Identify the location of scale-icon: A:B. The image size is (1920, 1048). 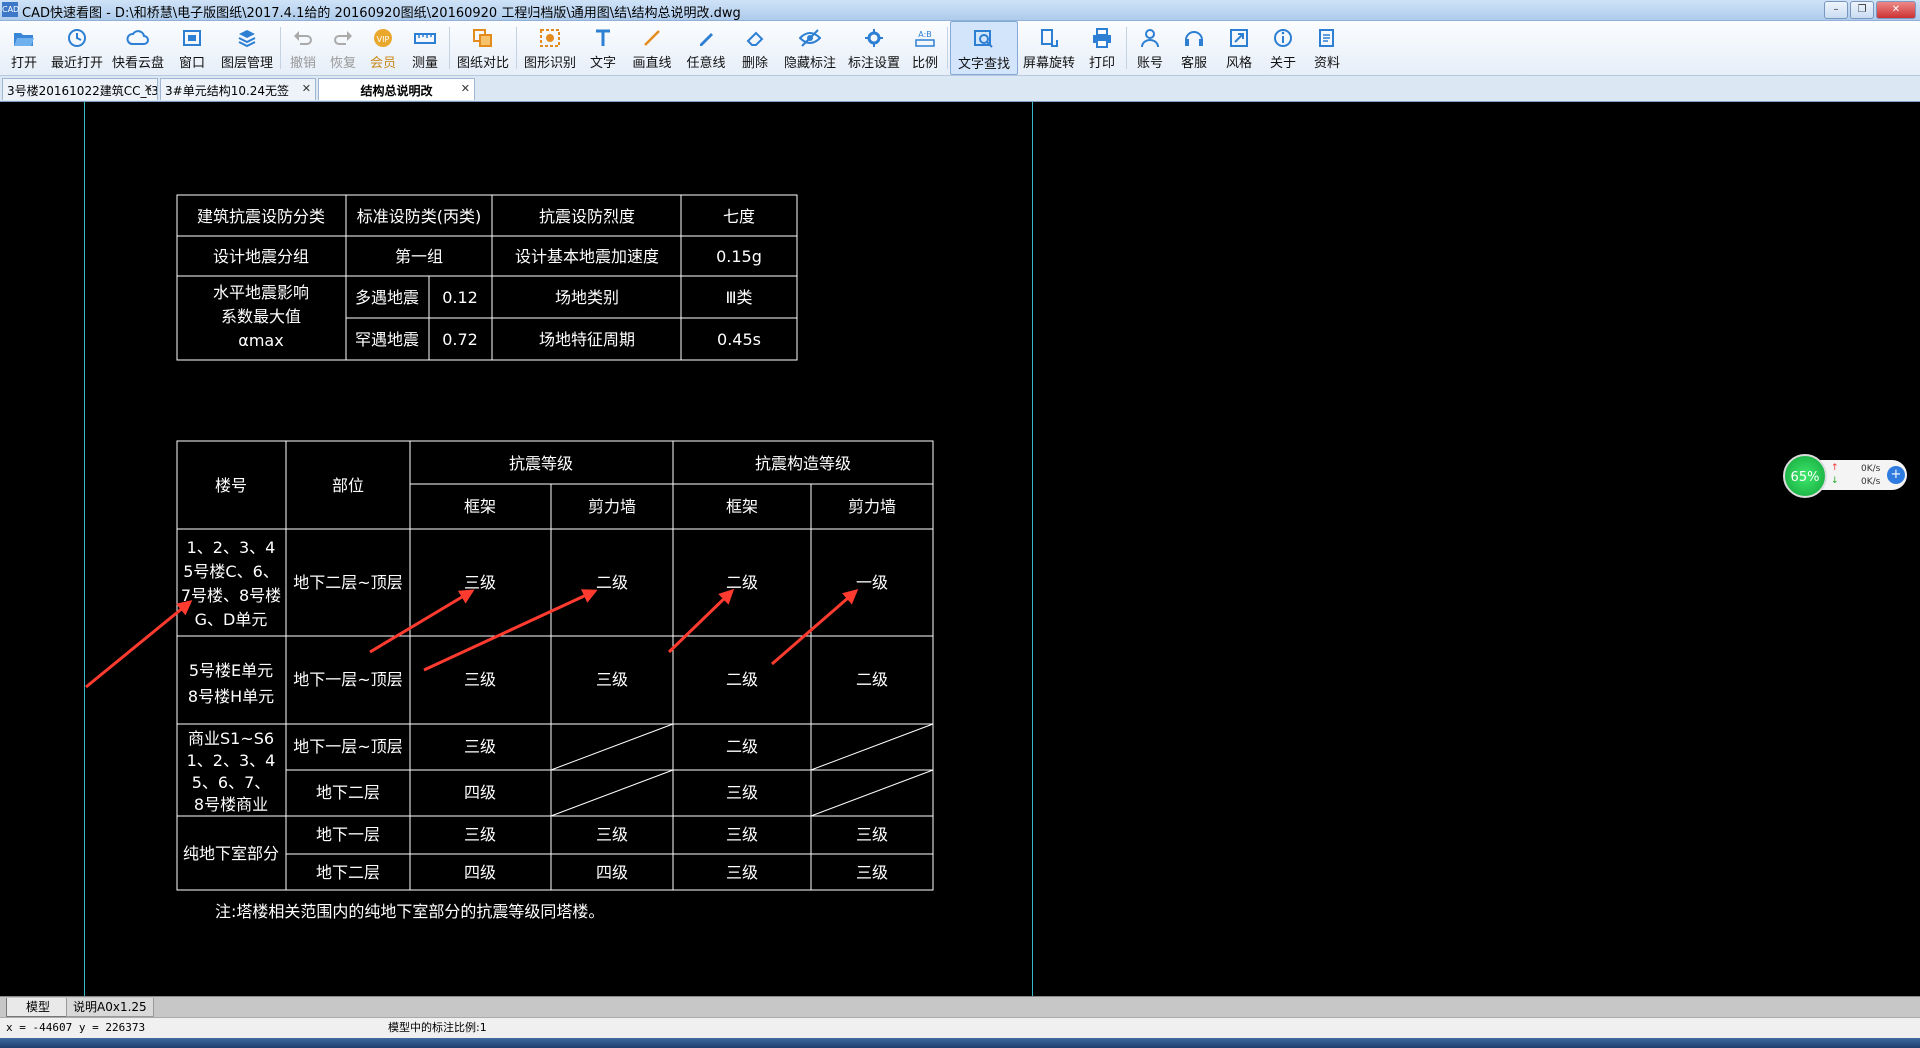
(925, 38).